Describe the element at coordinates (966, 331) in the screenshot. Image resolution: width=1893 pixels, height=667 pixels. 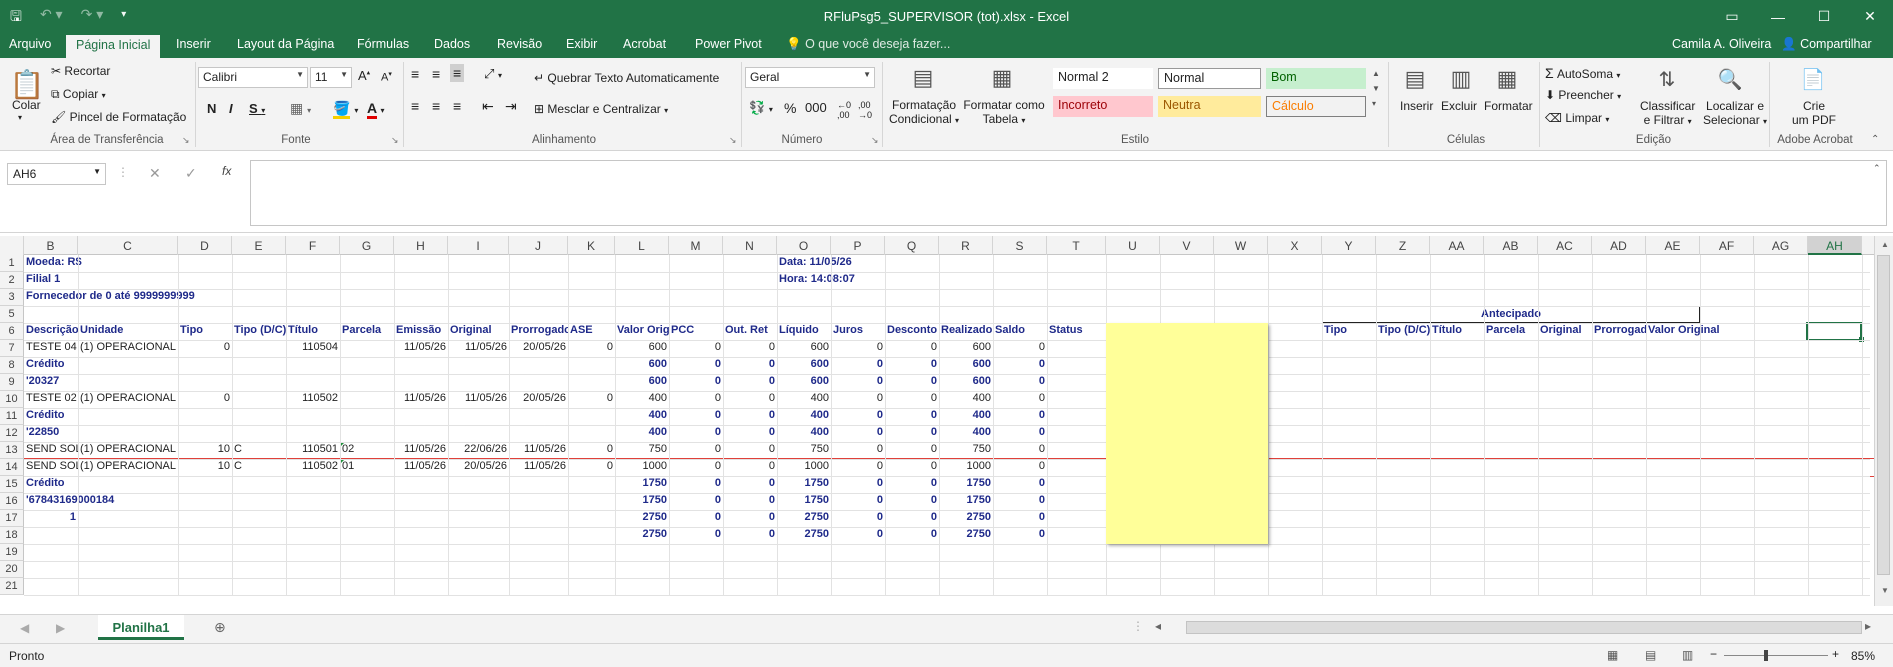
I see `header-cell: Realizado` at that location.